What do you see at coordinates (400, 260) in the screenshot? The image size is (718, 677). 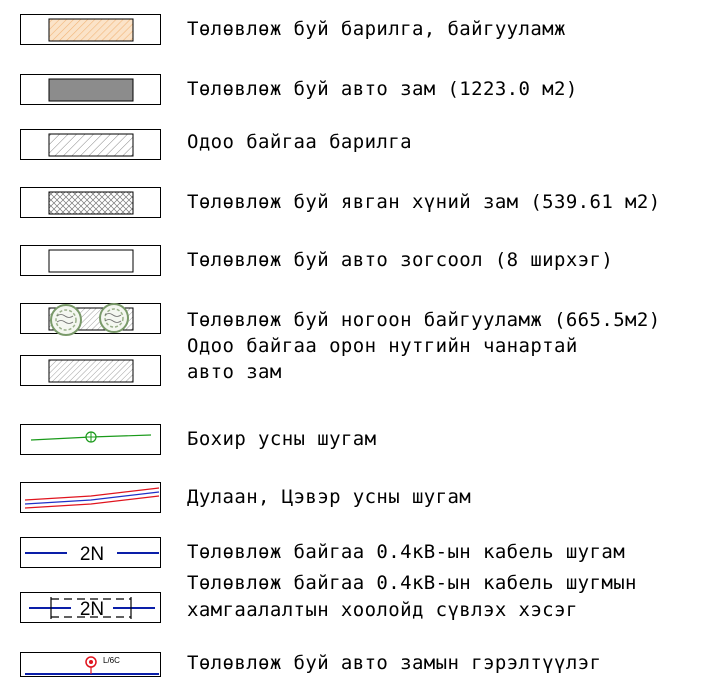 I see `legend-label: Төлөвлөж буй авто зогсоол (8 ширхэг)` at bounding box center [400, 260].